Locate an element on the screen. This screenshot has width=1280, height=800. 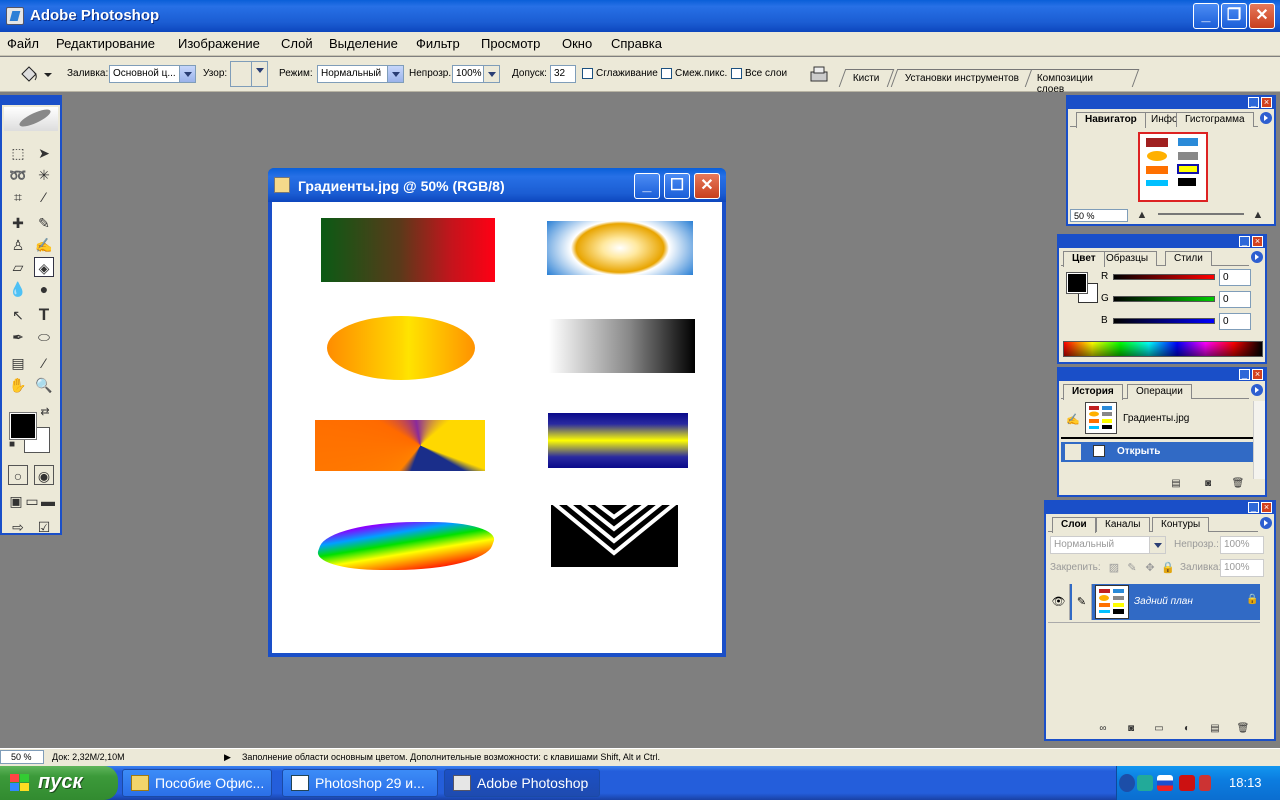
pen-tool-icon: ✒ is located at coordinates (18, 337).